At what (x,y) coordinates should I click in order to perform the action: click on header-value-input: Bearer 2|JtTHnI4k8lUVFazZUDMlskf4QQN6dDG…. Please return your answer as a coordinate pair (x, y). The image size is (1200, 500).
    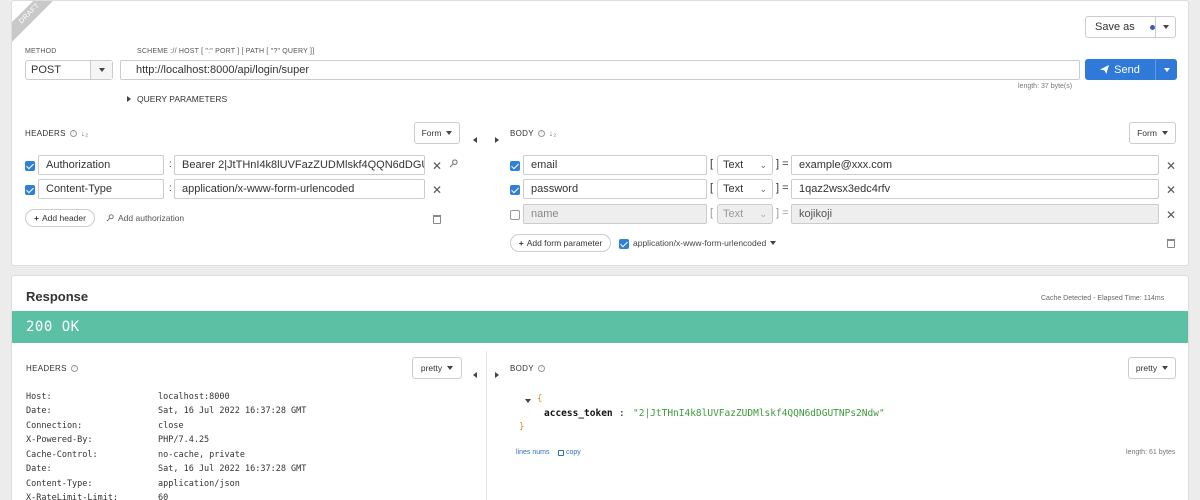
    Looking at the image, I should click on (299, 165).